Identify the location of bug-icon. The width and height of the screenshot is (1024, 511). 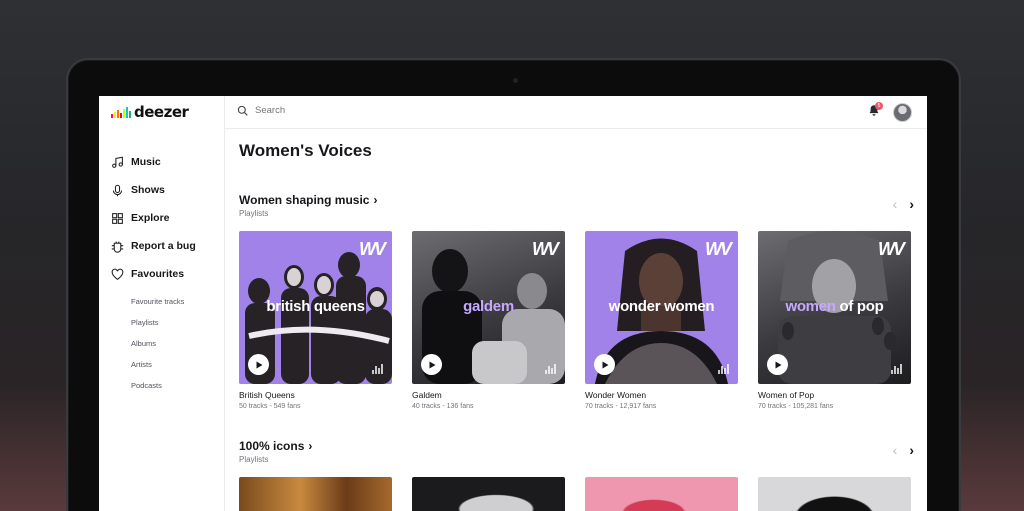
(117, 246).